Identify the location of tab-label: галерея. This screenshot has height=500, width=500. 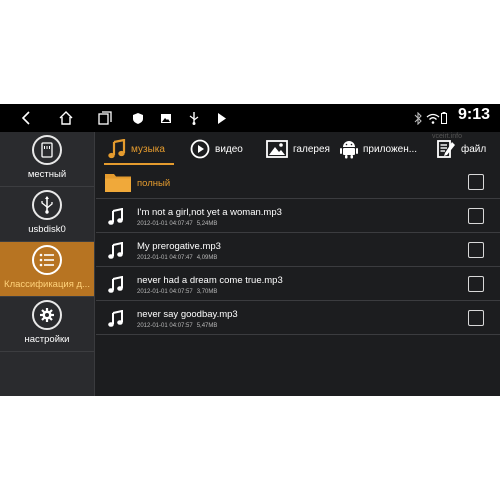
(311, 149).